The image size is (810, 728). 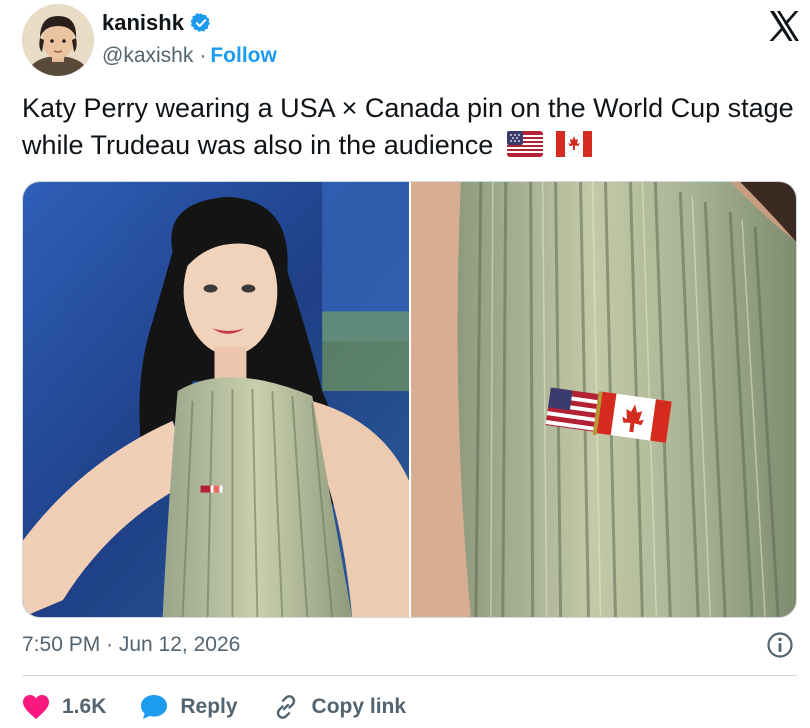 I want to click on reply-label: Reply, so click(x=209, y=706).